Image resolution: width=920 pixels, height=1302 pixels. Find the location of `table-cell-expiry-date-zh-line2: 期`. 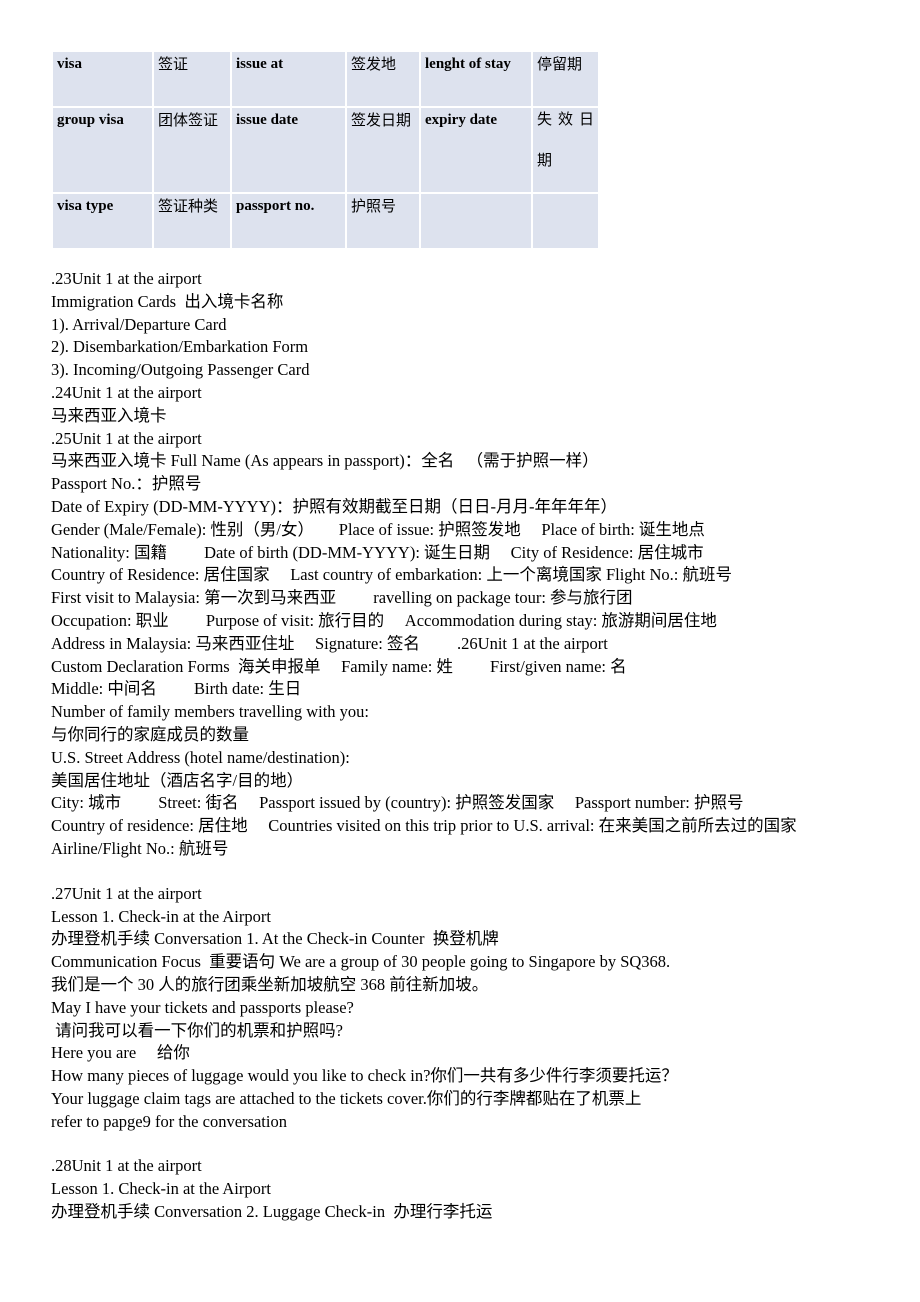

table-cell-expiry-date-zh-line2: 期 is located at coordinates (545, 160).